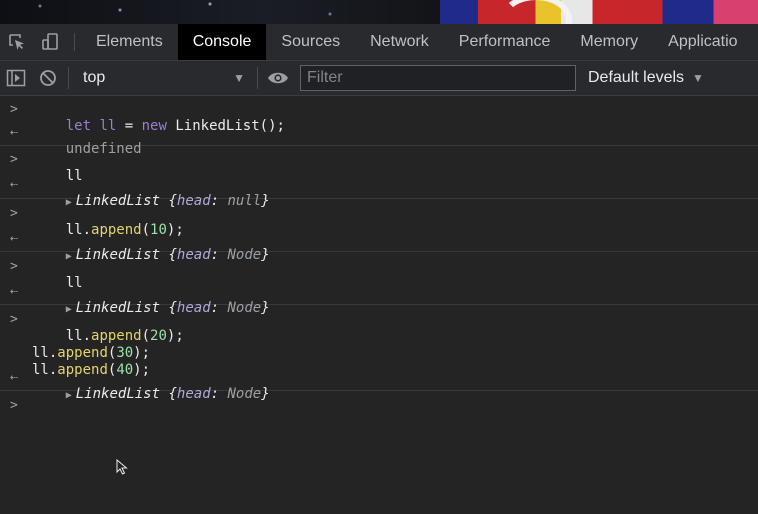 The image size is (758, 514). I want to click on banner-starfield, so click(220, 12).